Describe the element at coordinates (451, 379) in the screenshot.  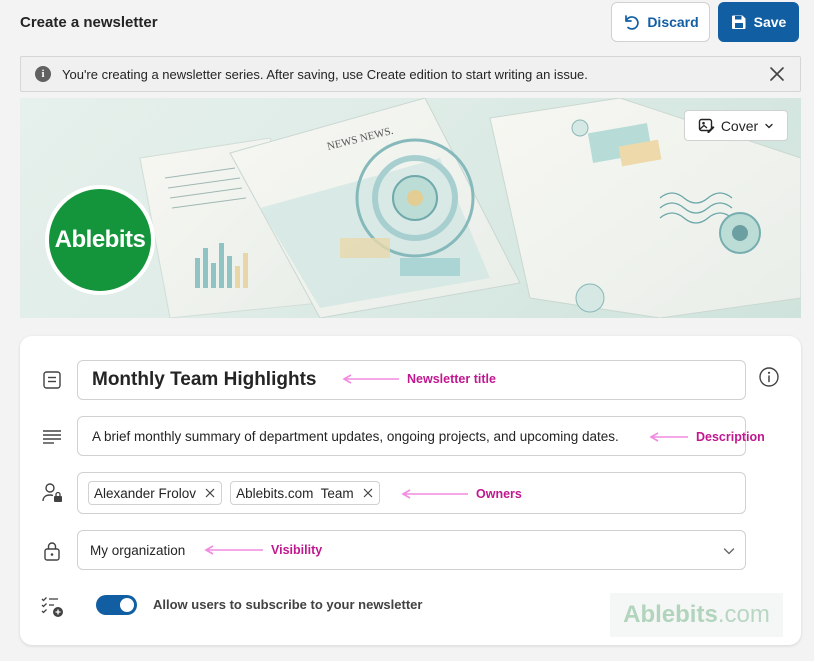
I see `annotation-title-label: Newsletter title` at that location.